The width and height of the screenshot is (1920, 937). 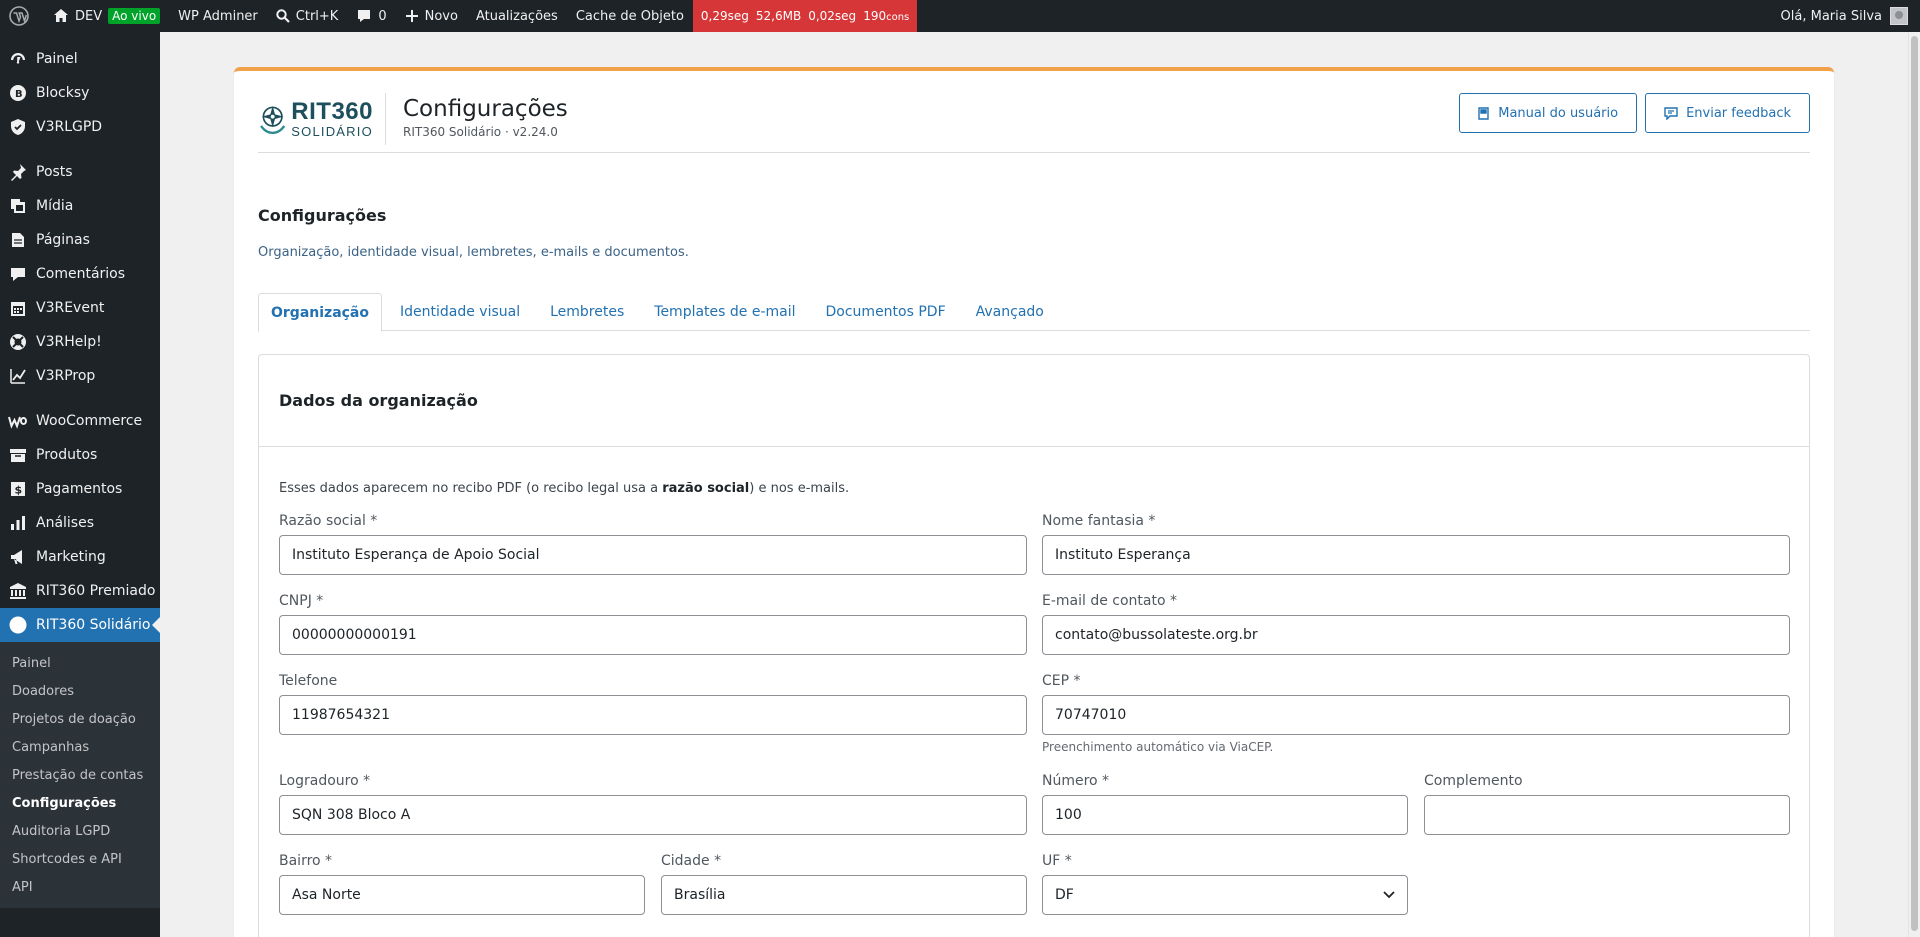 I want to click on sidebar-item-rit360-premiado: RIT360 Premiado, so click(x=80, y=591).